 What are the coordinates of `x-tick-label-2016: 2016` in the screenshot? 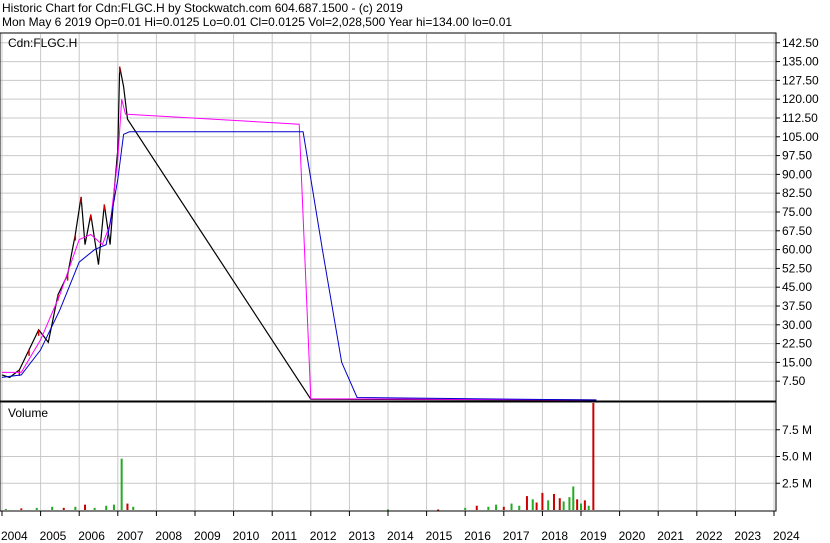 It's located at (477, 536).